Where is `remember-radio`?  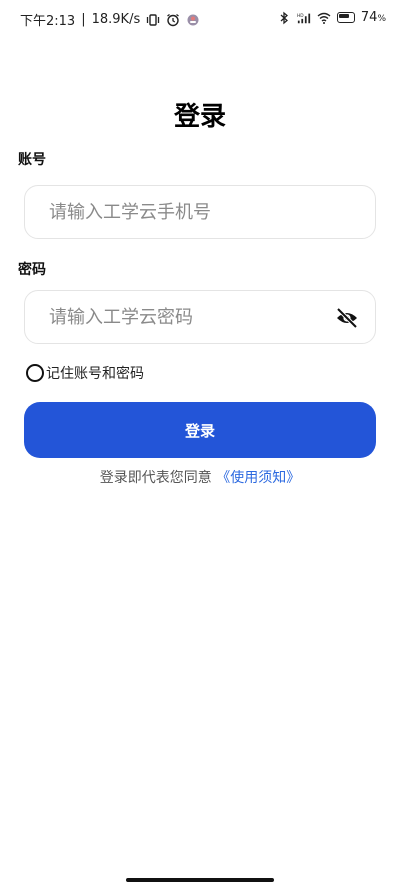
remember-radio is located at coordinates (35, 373).